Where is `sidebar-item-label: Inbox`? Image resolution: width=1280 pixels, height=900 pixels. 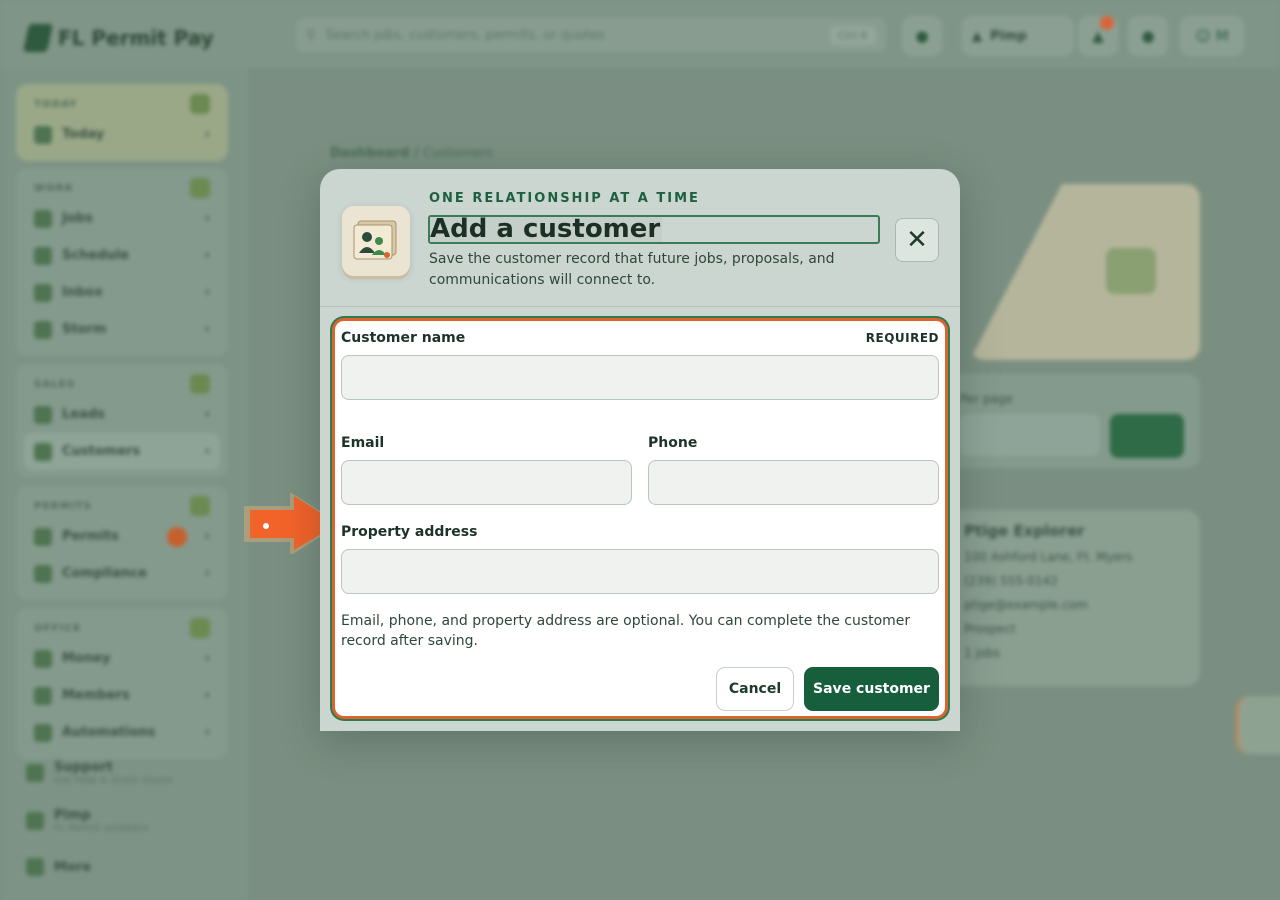
sidebar-item-label: Inbox is located at coordinates (82, 292).